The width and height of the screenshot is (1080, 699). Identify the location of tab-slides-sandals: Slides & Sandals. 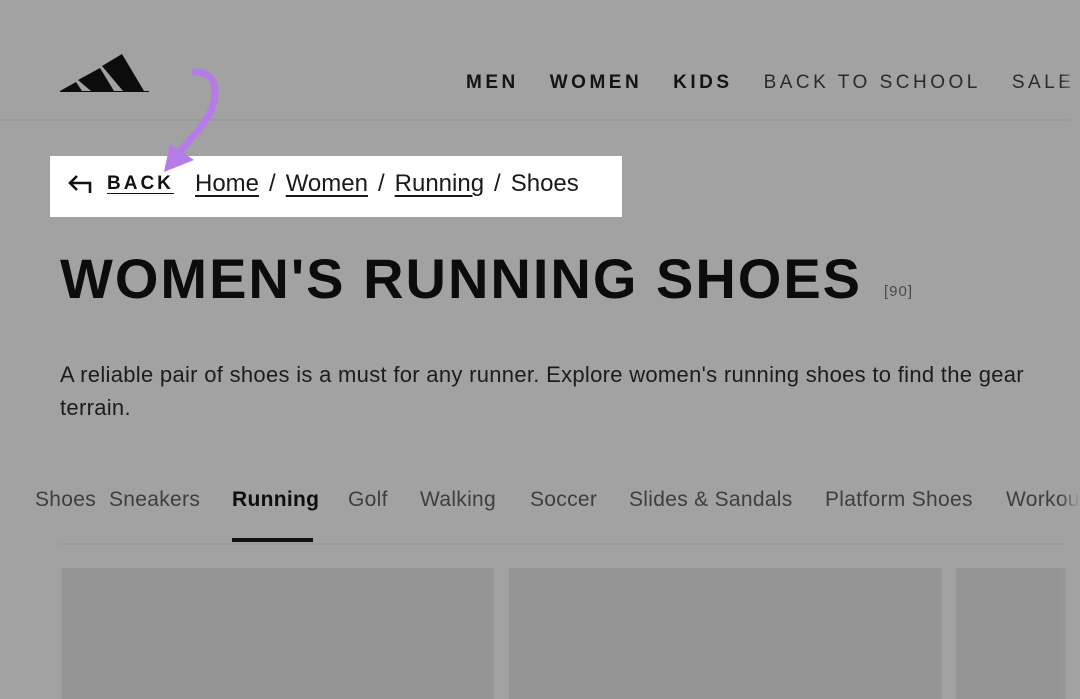
(711, 500).